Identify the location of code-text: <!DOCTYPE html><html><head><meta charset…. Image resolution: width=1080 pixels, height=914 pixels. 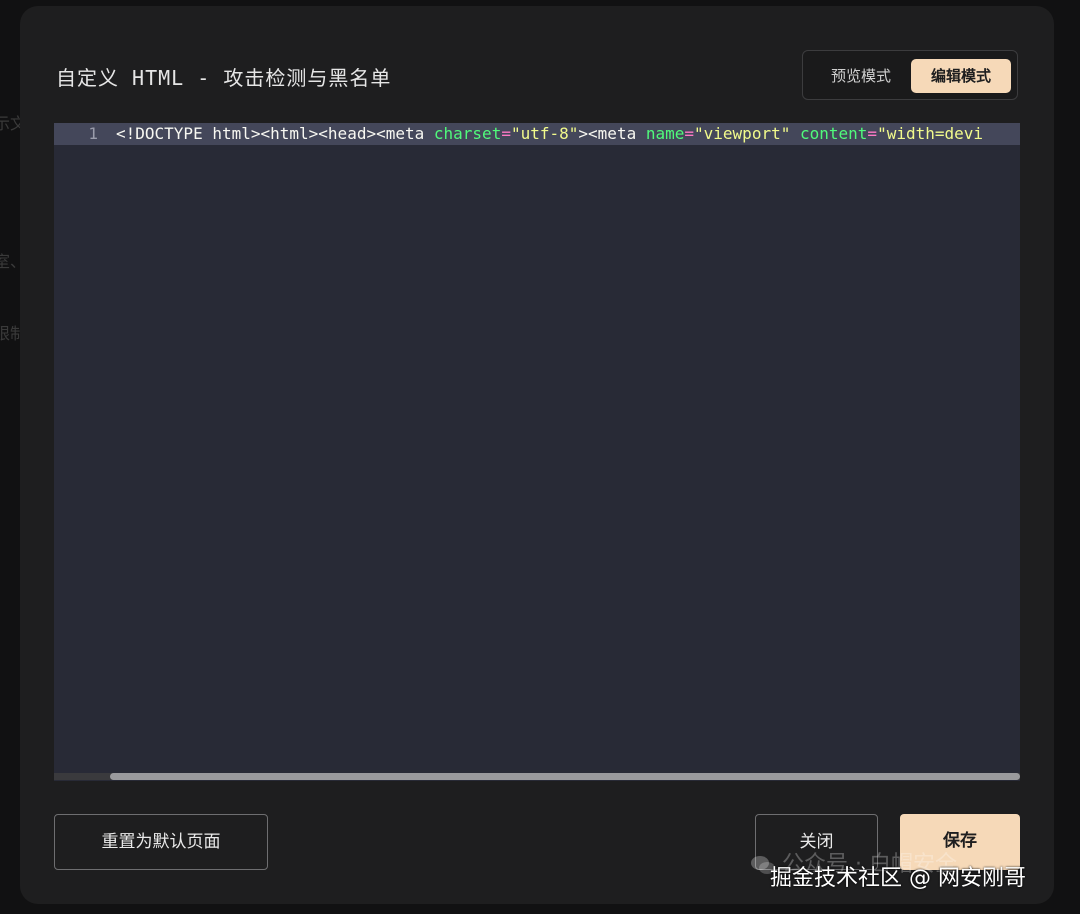
(549, 134).